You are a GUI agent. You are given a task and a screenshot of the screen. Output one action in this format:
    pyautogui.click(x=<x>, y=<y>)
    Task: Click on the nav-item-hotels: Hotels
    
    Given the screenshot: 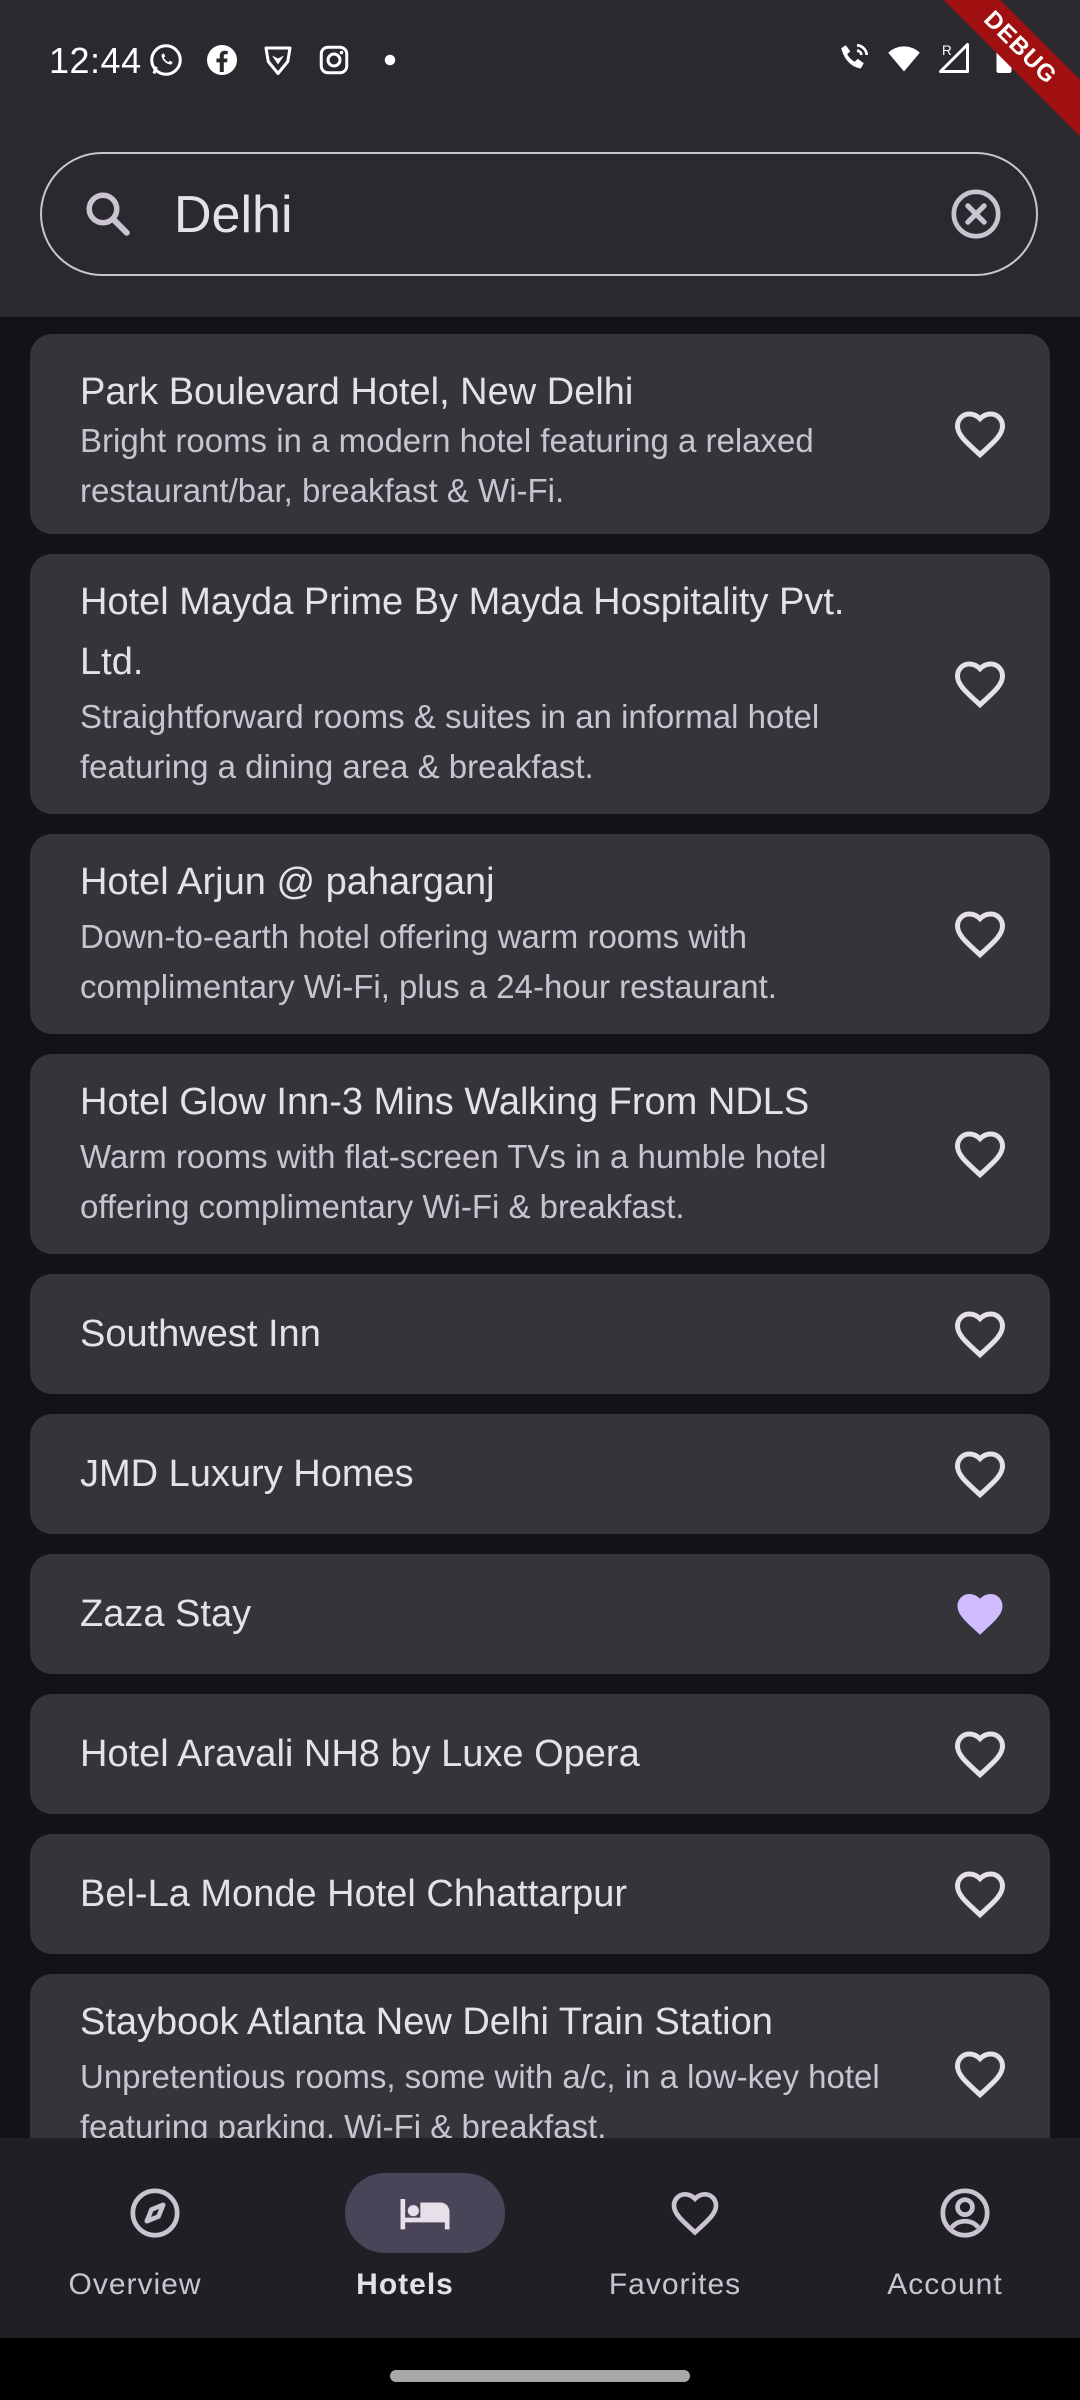 What is the action you would take?
    pyautogui.click(x=405, y=2238)
    